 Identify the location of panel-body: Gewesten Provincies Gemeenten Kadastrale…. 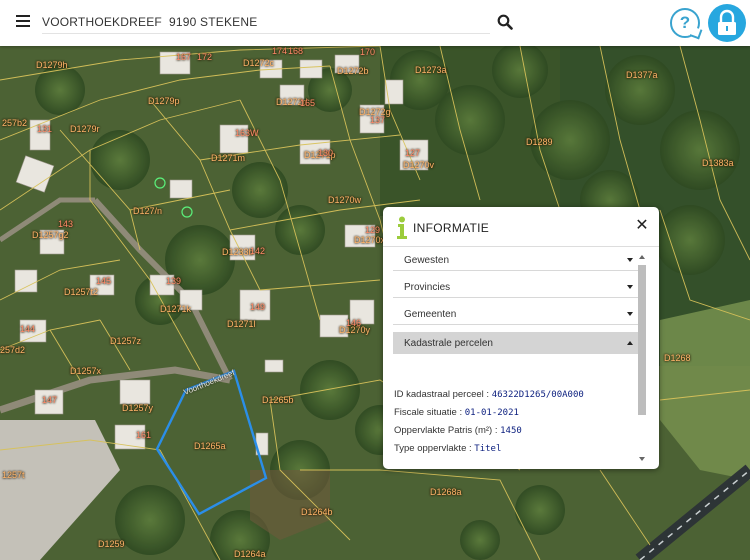
(521, 356).